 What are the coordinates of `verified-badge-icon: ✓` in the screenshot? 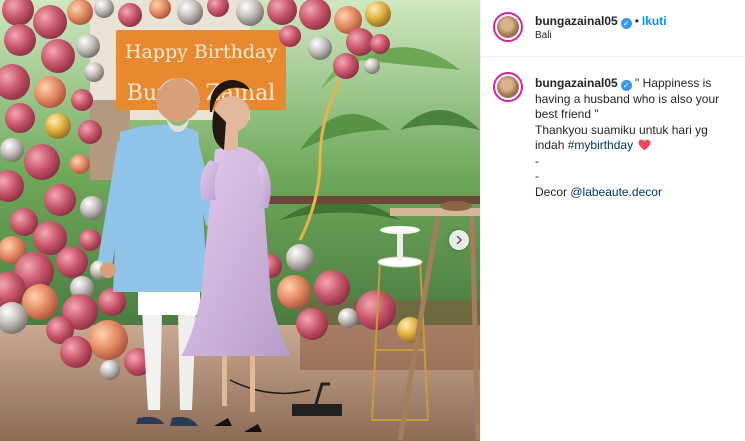 It's located at (626, 23).